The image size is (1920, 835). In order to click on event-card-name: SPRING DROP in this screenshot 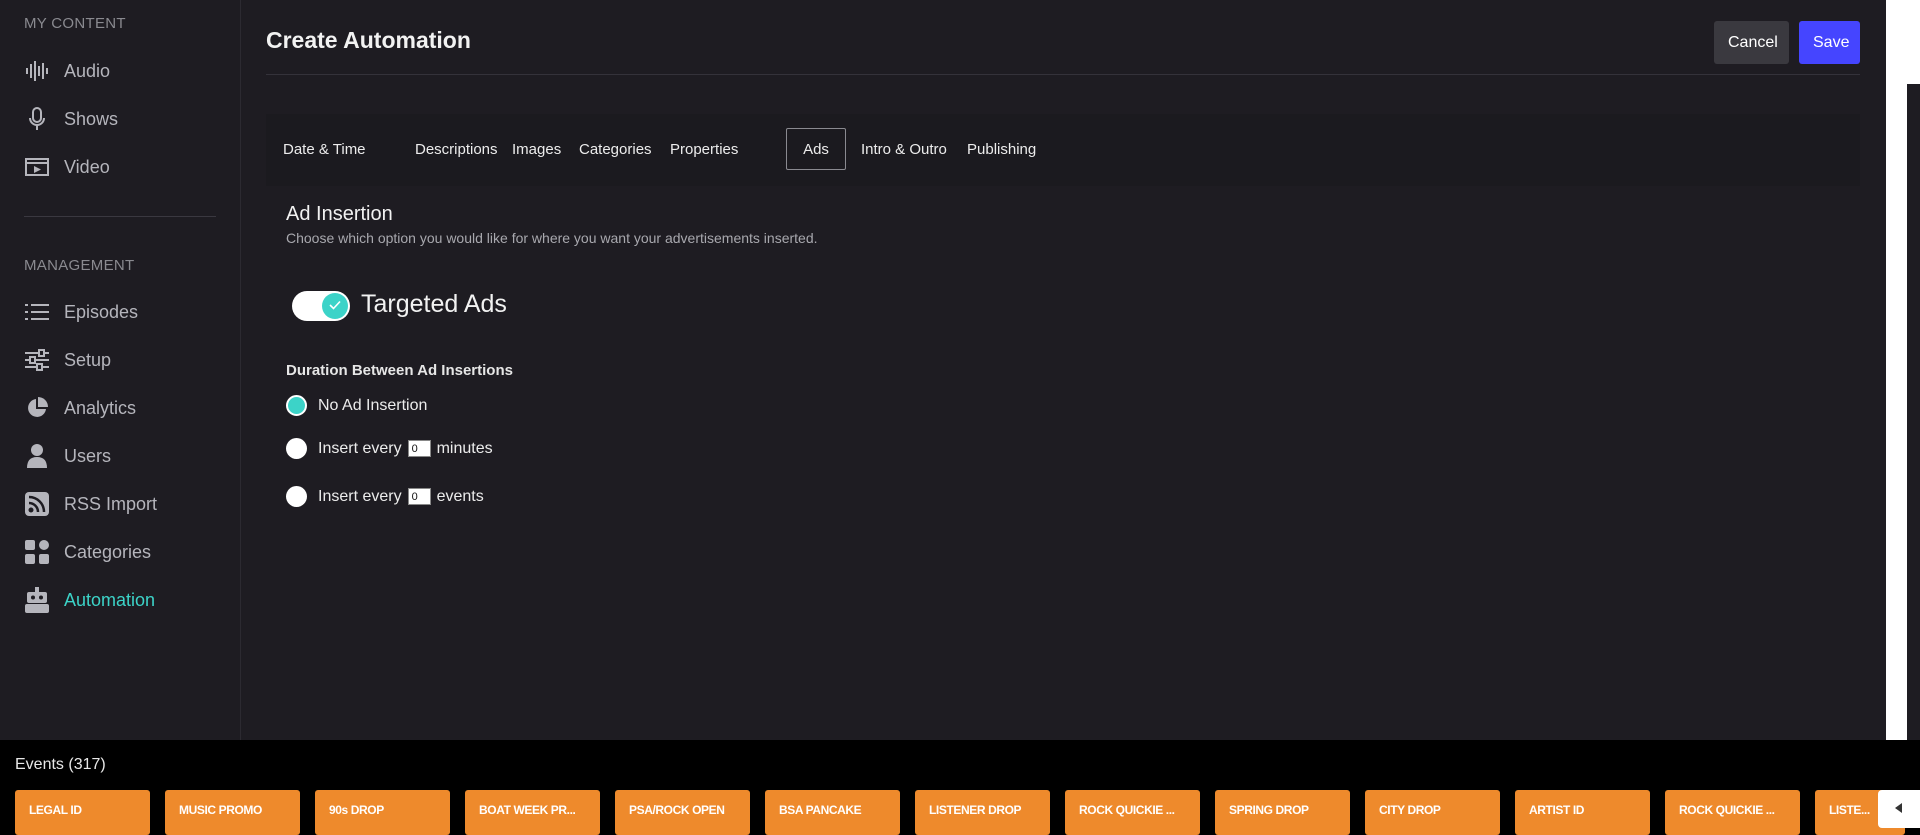, I will do `click(1269, 810)`.